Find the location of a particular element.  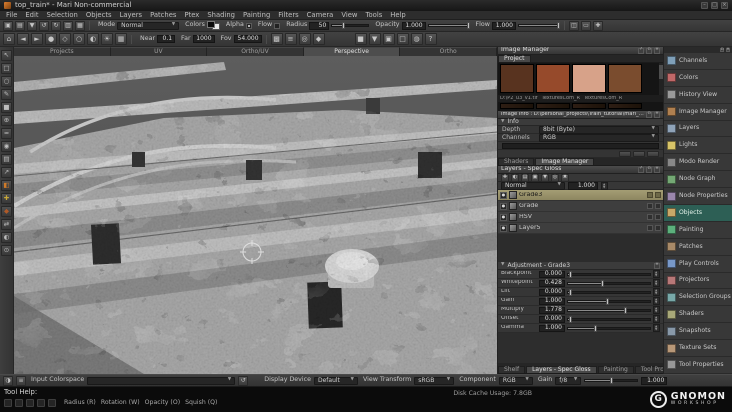

near-value-field: 0.1 is located at coordinates (166, 39).